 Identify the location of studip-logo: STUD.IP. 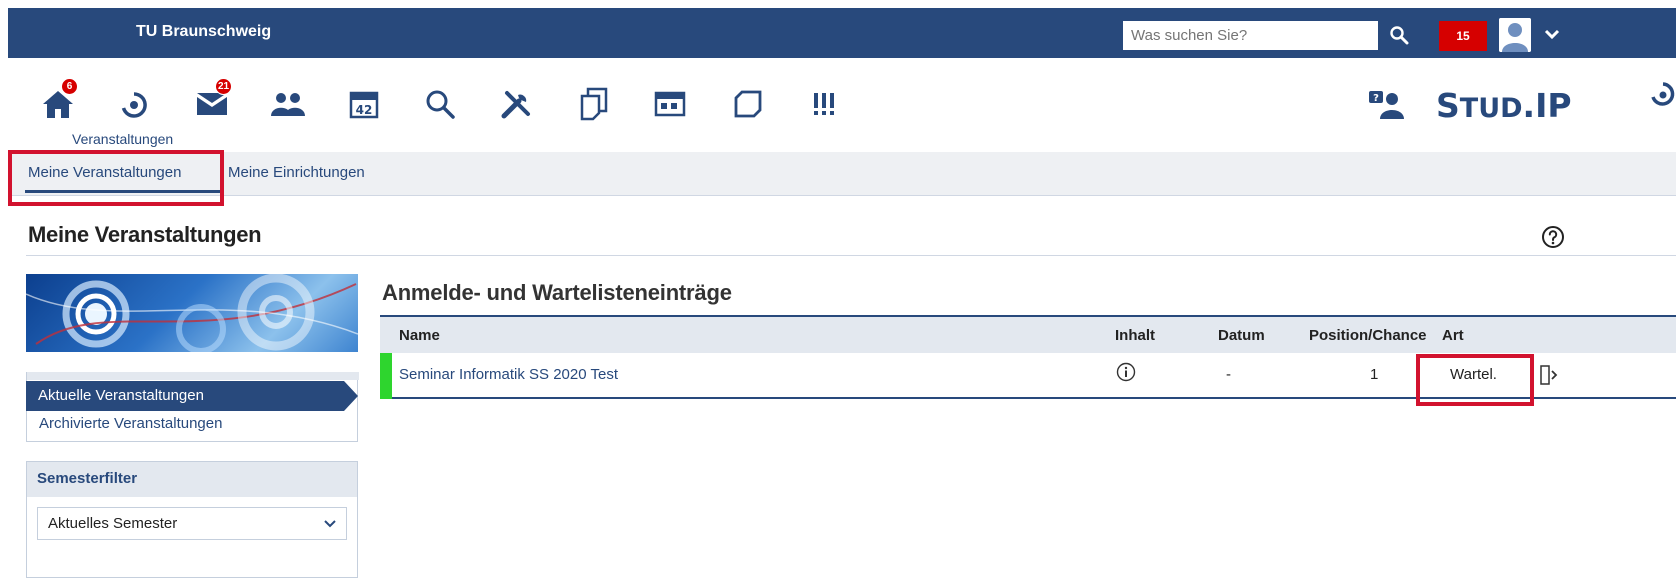
(1504, 105).